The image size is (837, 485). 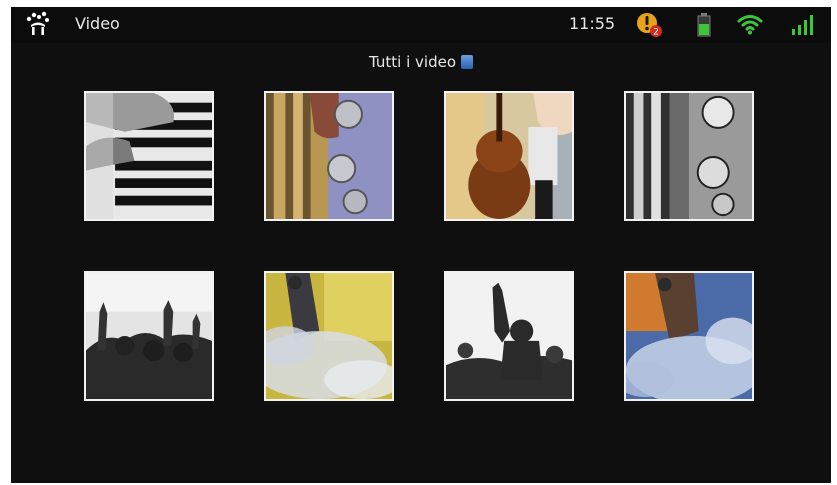 I want to click on video-thumbnail-saxophone, so click(x=329, y=156).